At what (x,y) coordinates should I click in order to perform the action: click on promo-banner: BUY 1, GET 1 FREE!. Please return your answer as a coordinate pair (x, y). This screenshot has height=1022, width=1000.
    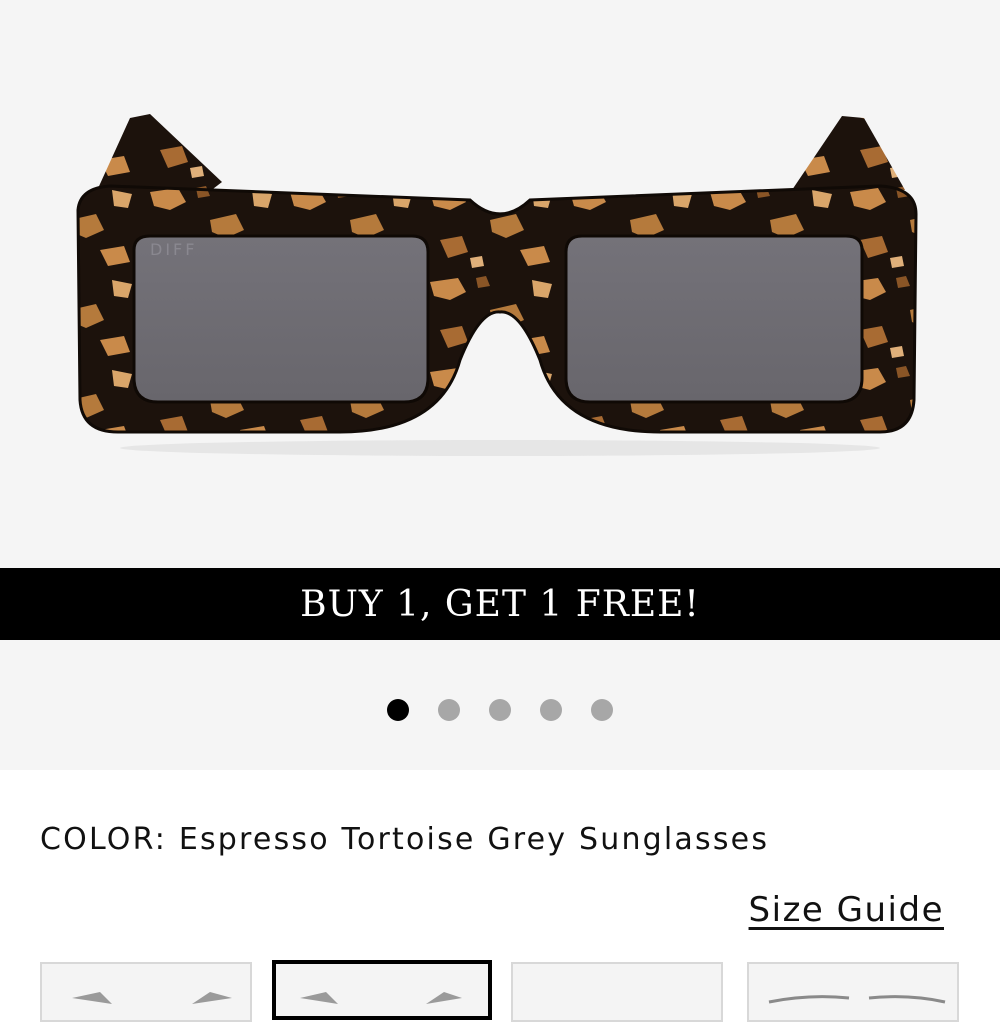
    Looking at the image, I should click on (500, 604).